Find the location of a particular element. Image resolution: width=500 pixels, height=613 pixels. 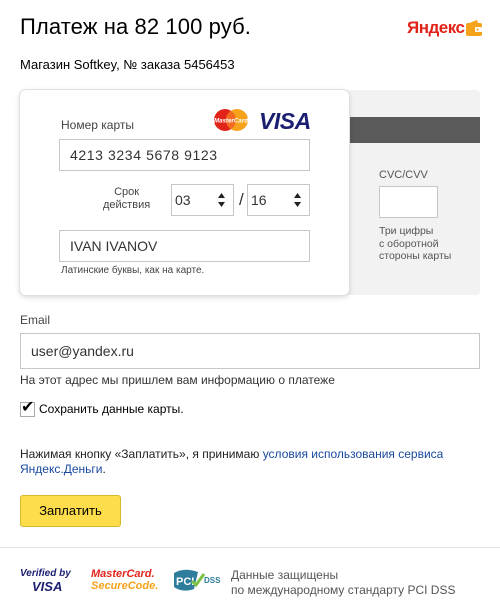

expiry-label: Срок действия is located at coordinates (126, 199).